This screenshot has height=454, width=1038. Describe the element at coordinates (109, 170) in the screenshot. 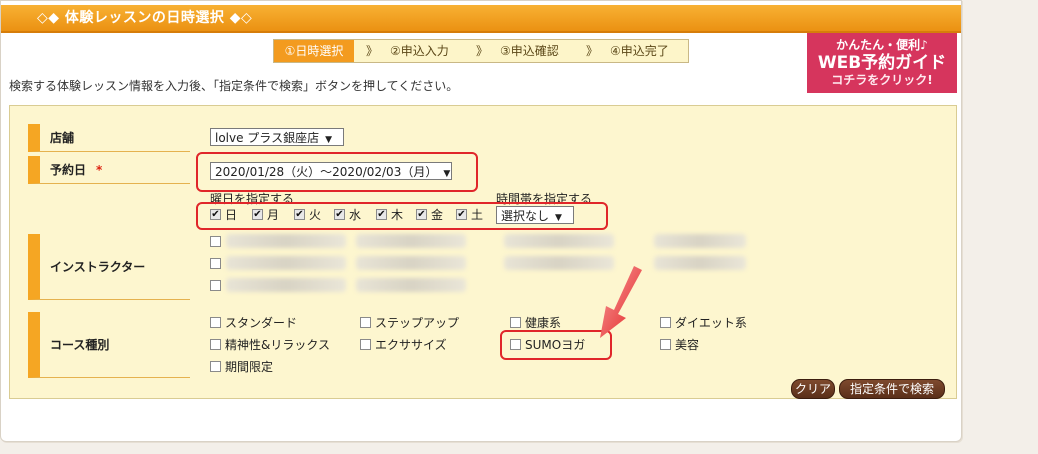

I see `reserve-date-label: 予約日 *` at that location.